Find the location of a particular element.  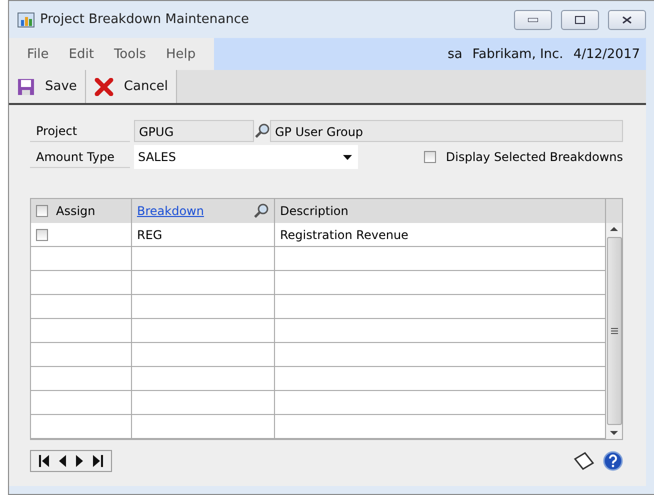

vertical-scrollbar is located at coordinates (614, 331).